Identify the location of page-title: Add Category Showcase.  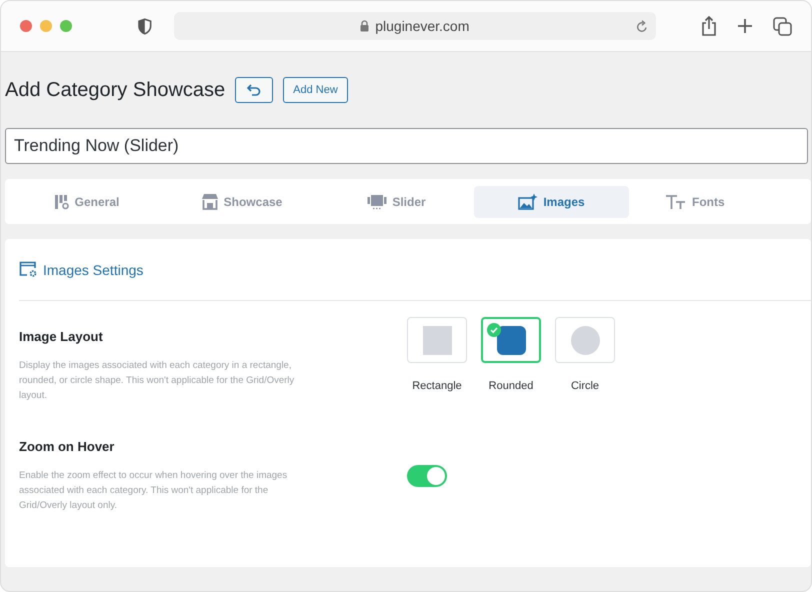
(115, 90).